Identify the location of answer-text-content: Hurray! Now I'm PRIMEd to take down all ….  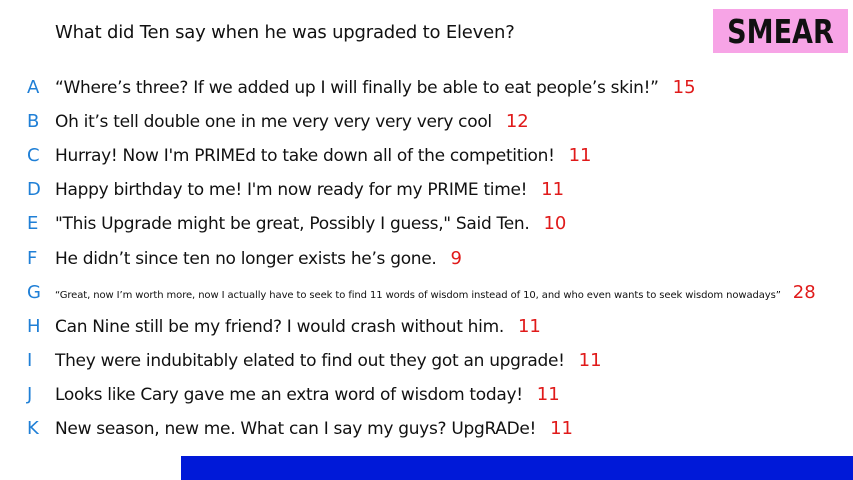
(305, 155).